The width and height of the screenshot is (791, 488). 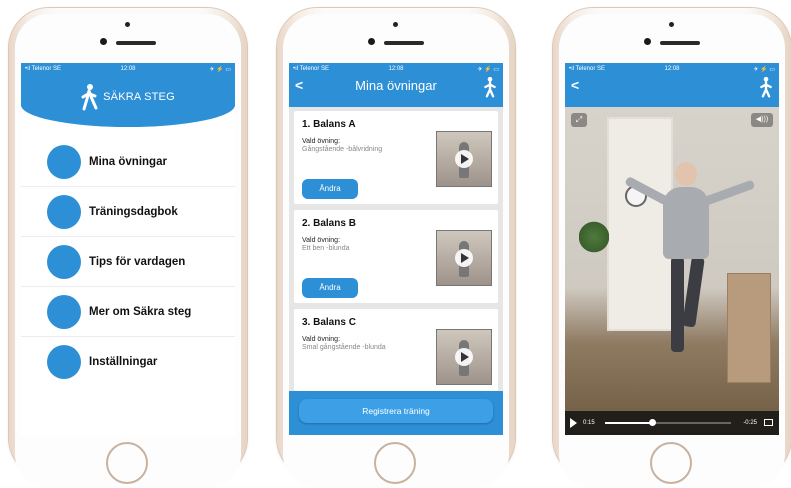 I want to click on menu-item-label: Mina övningar, so click(x=128, y=161).